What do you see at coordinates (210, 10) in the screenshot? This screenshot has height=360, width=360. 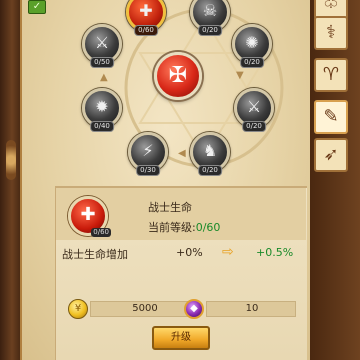 I see `skull-icon: ☠` at bounding box center [210, 10].